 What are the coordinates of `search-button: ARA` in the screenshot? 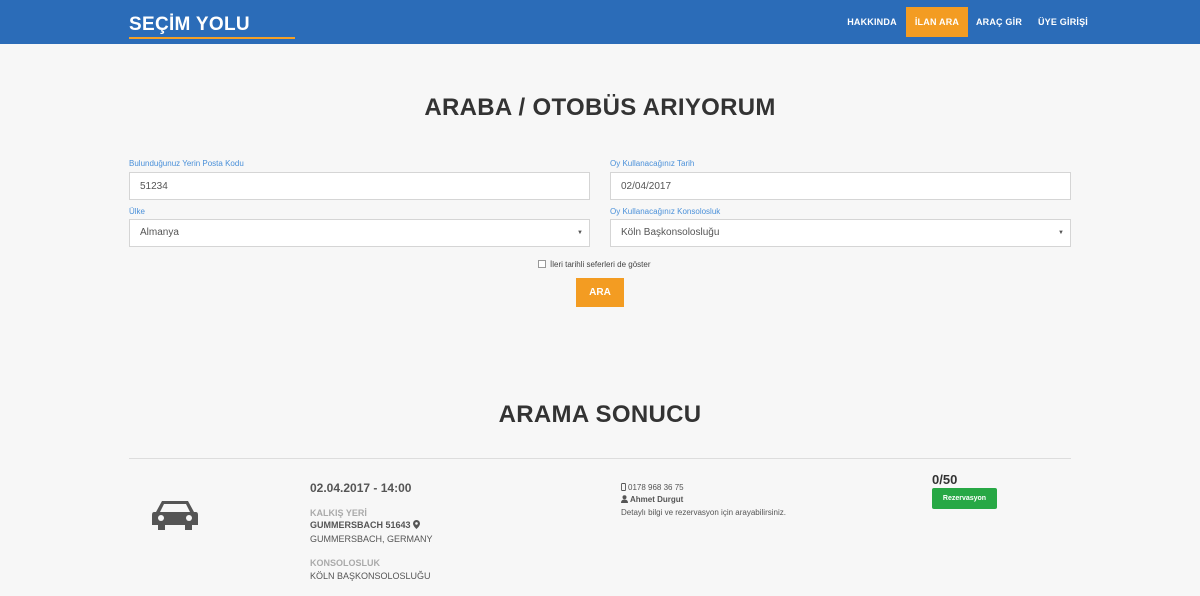 It's located at (600, 292).